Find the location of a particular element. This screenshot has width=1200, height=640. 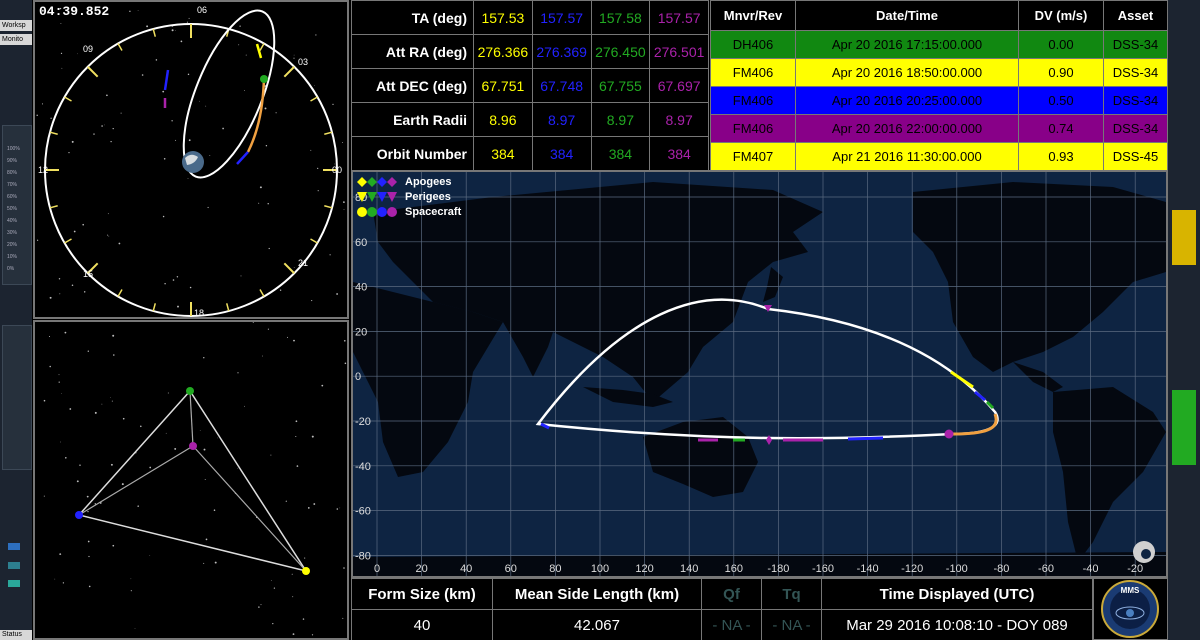

status-tab: Status is located at coordinates (16, 635).